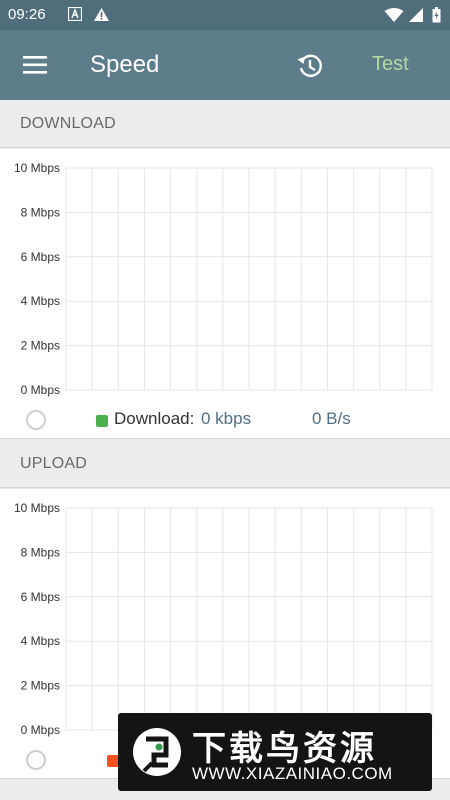 This screenshot has width=450, height=800. What do you see at coordinates (416, 15) in the screenshot?
I see `signal-icon` at bounding box center [416, 15].